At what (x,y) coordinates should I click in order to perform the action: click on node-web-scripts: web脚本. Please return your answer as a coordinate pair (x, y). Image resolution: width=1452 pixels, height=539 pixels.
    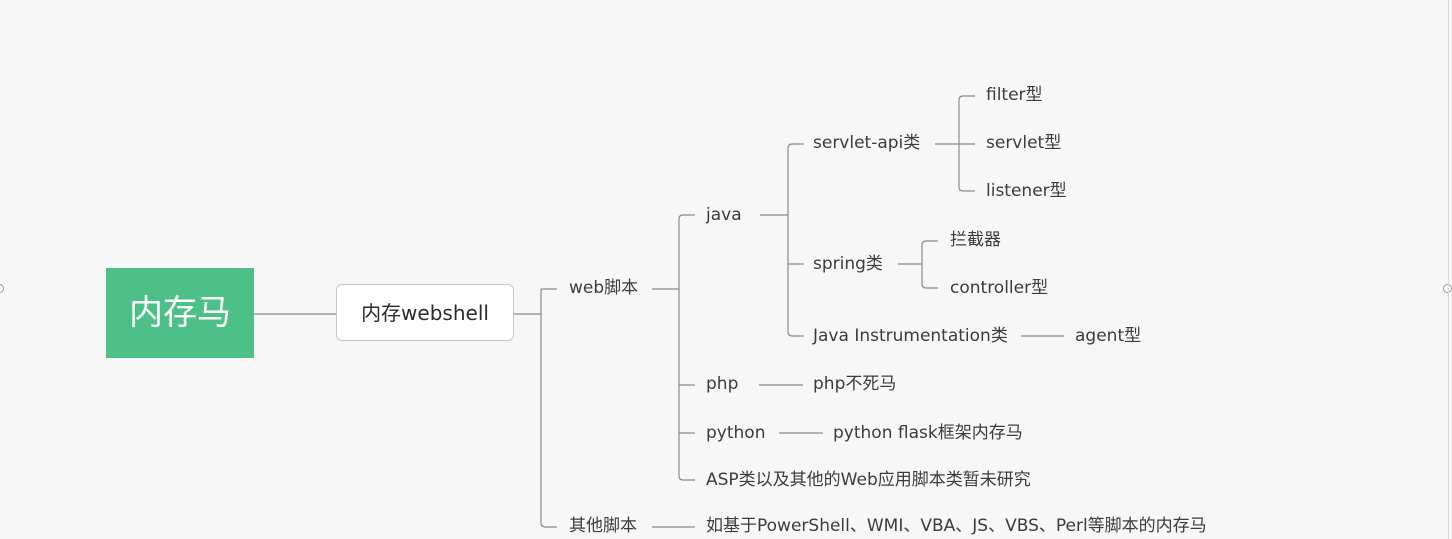
    Looking at the image, I should click on (603, 288).